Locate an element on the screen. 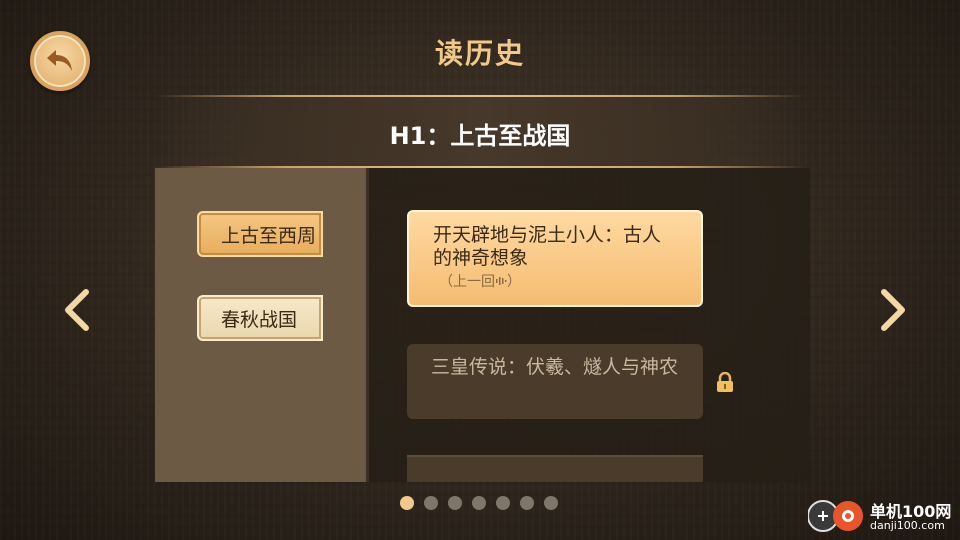 The height and width of the screenshot is (540, 960). watermark: 单机100网 danji100.com is located at coordinates (883, 516).